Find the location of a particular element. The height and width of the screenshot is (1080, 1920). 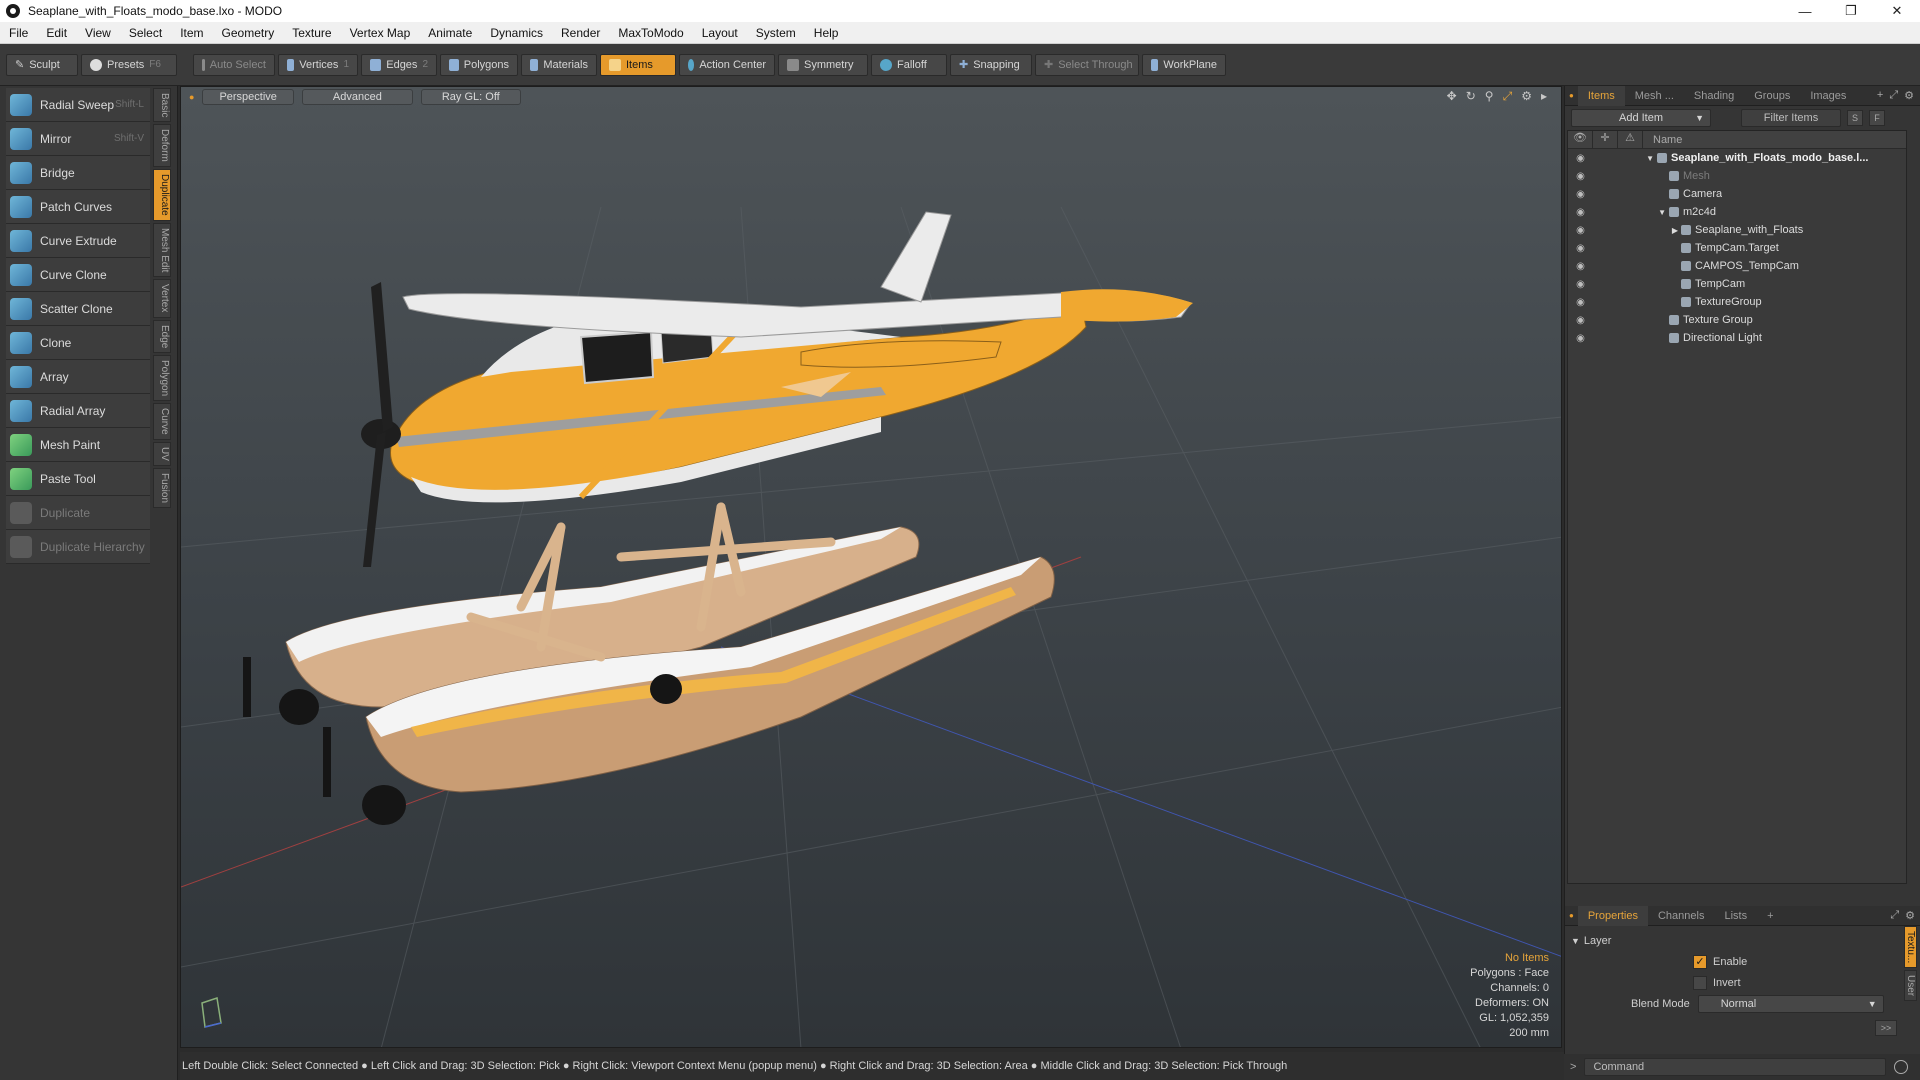

panel-menu-icon: ● is located at coordinates (1571, 95).